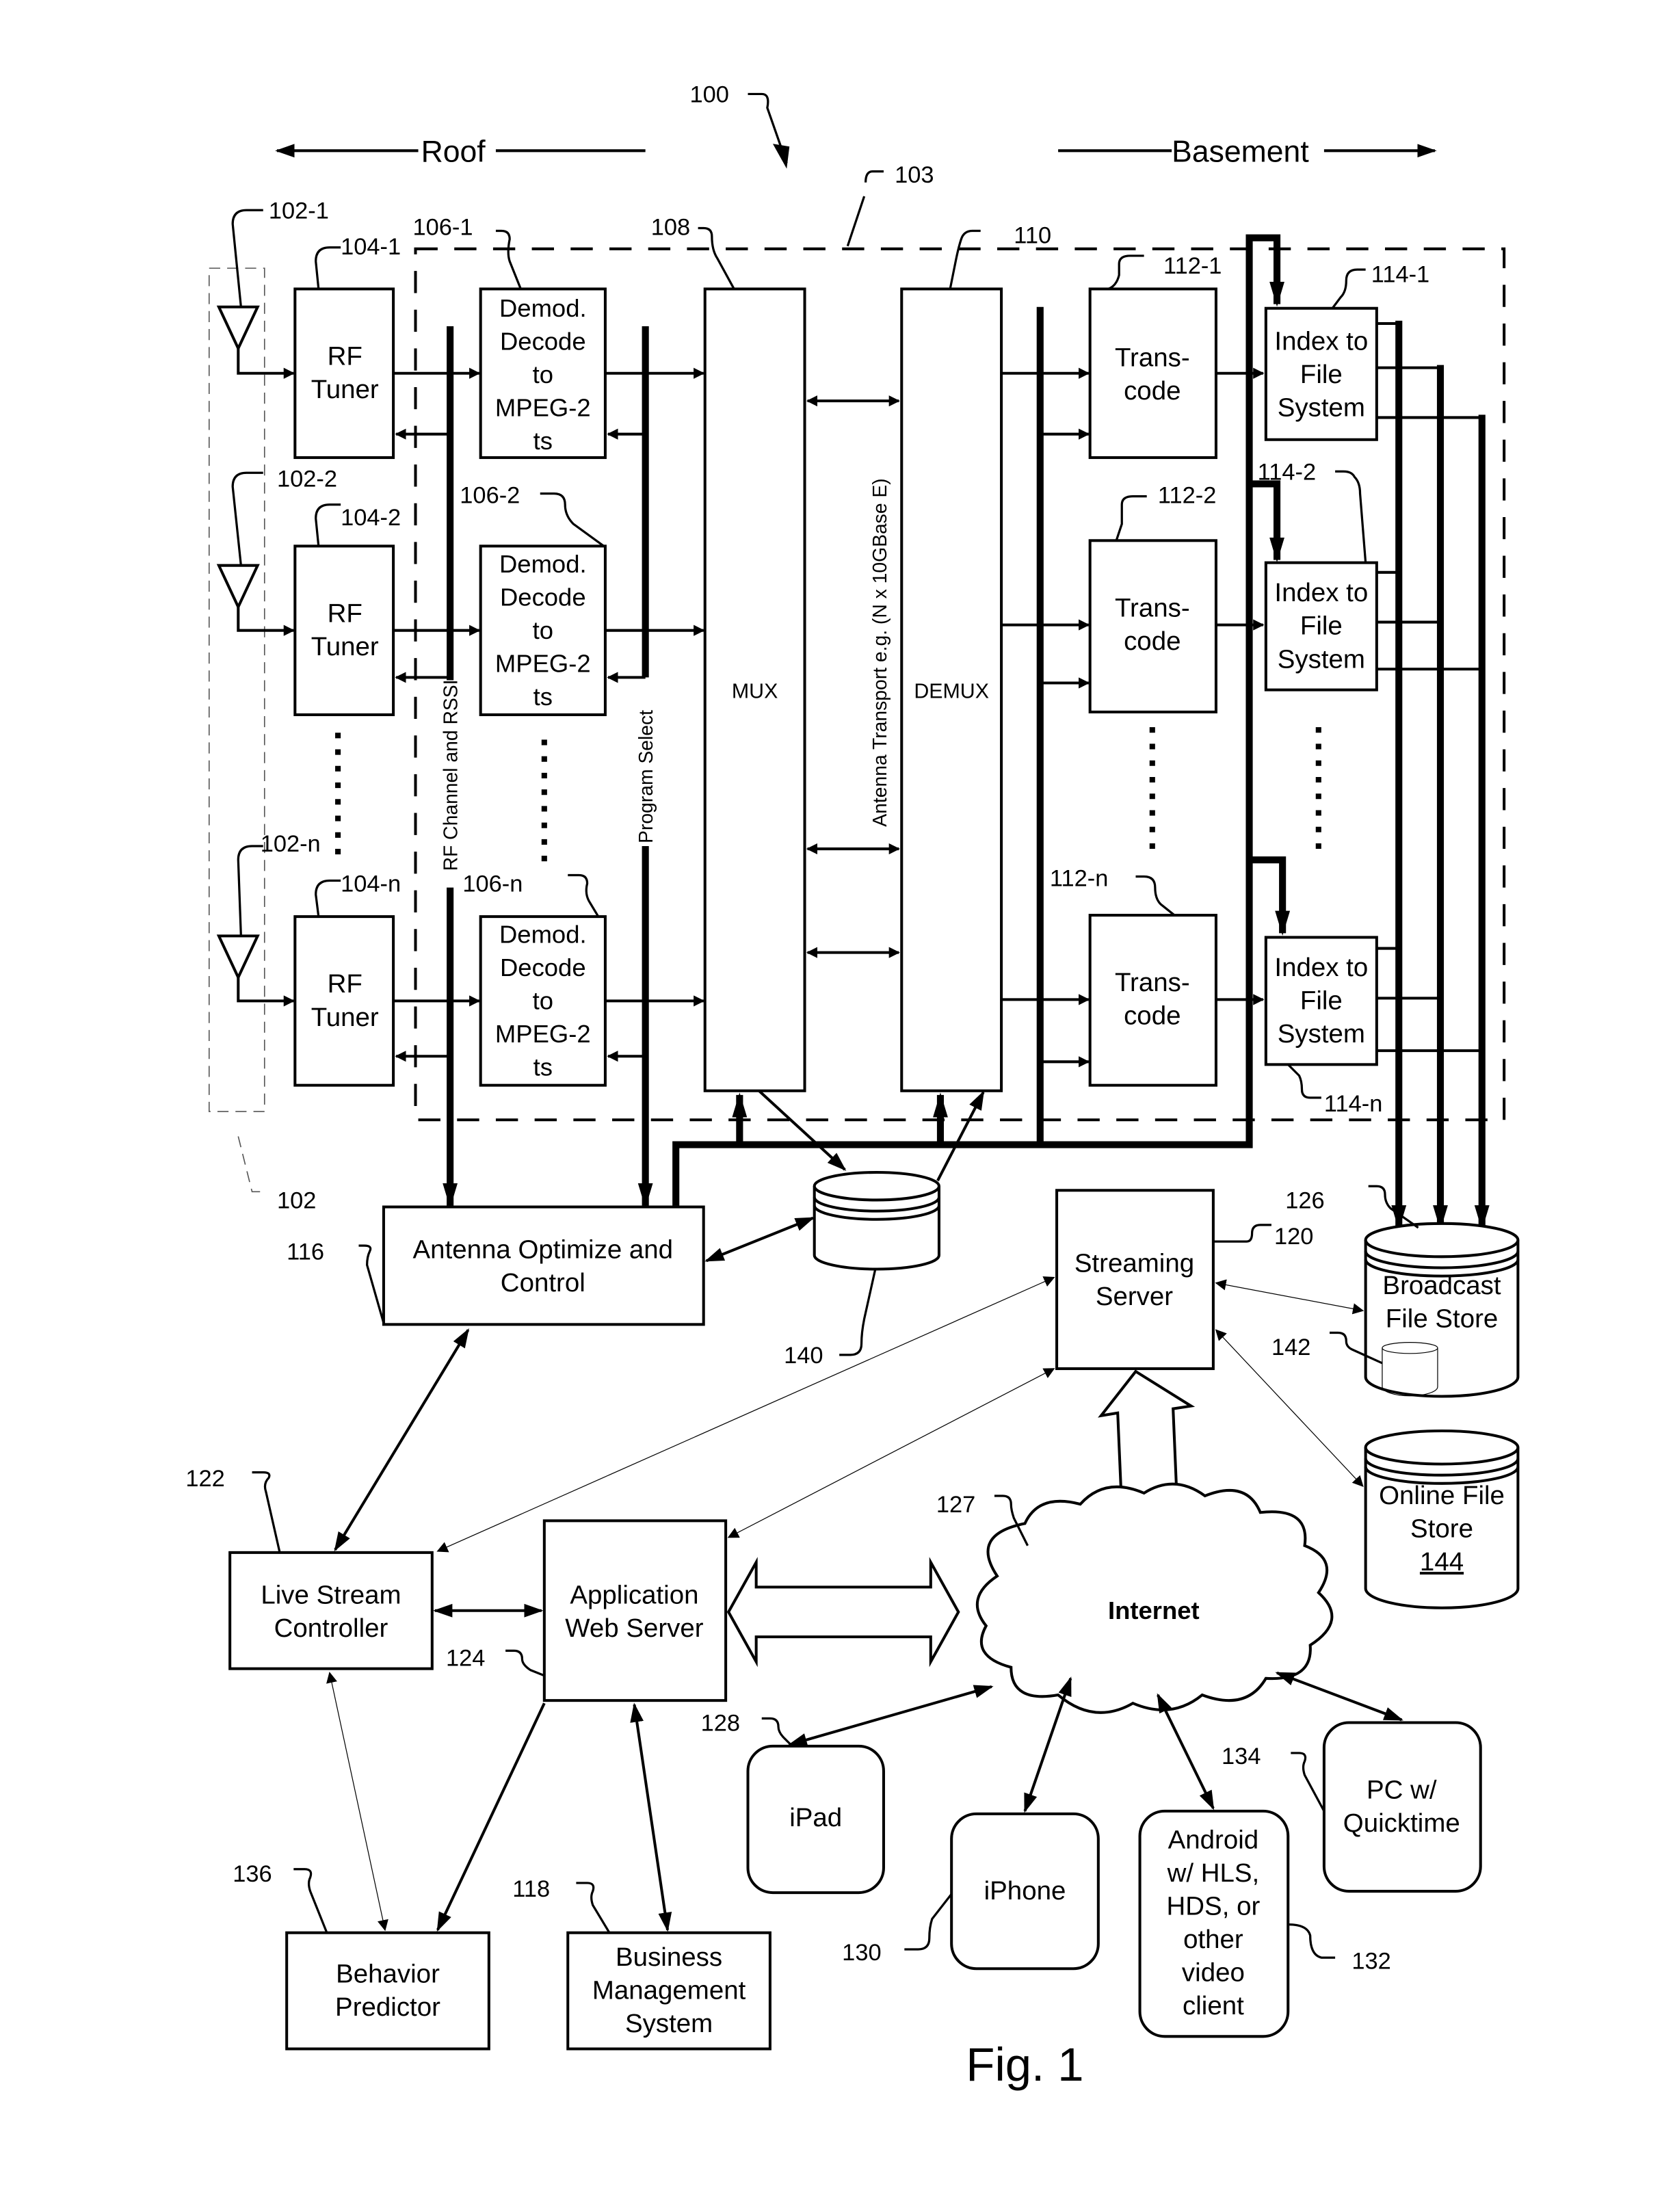  I want to click on online-store-top, so click(1442, 1447).